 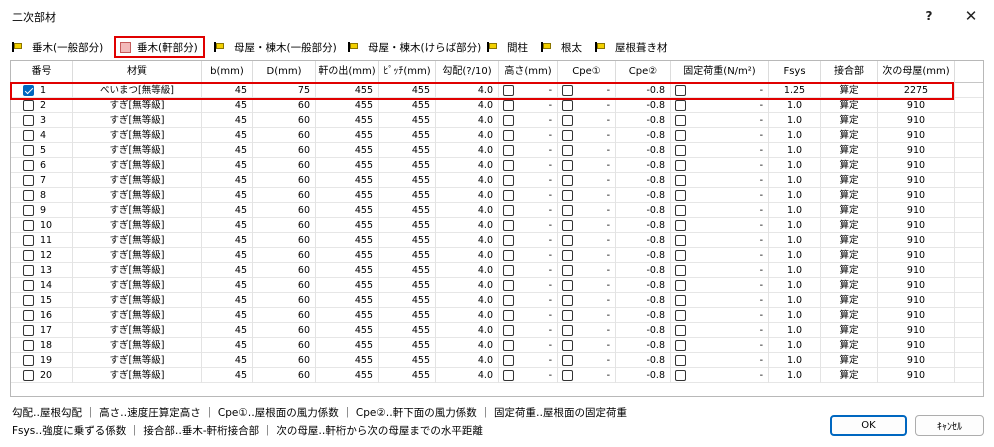 I want to click on col-header-height: 高さ(mm), so click(x=528, y=72).